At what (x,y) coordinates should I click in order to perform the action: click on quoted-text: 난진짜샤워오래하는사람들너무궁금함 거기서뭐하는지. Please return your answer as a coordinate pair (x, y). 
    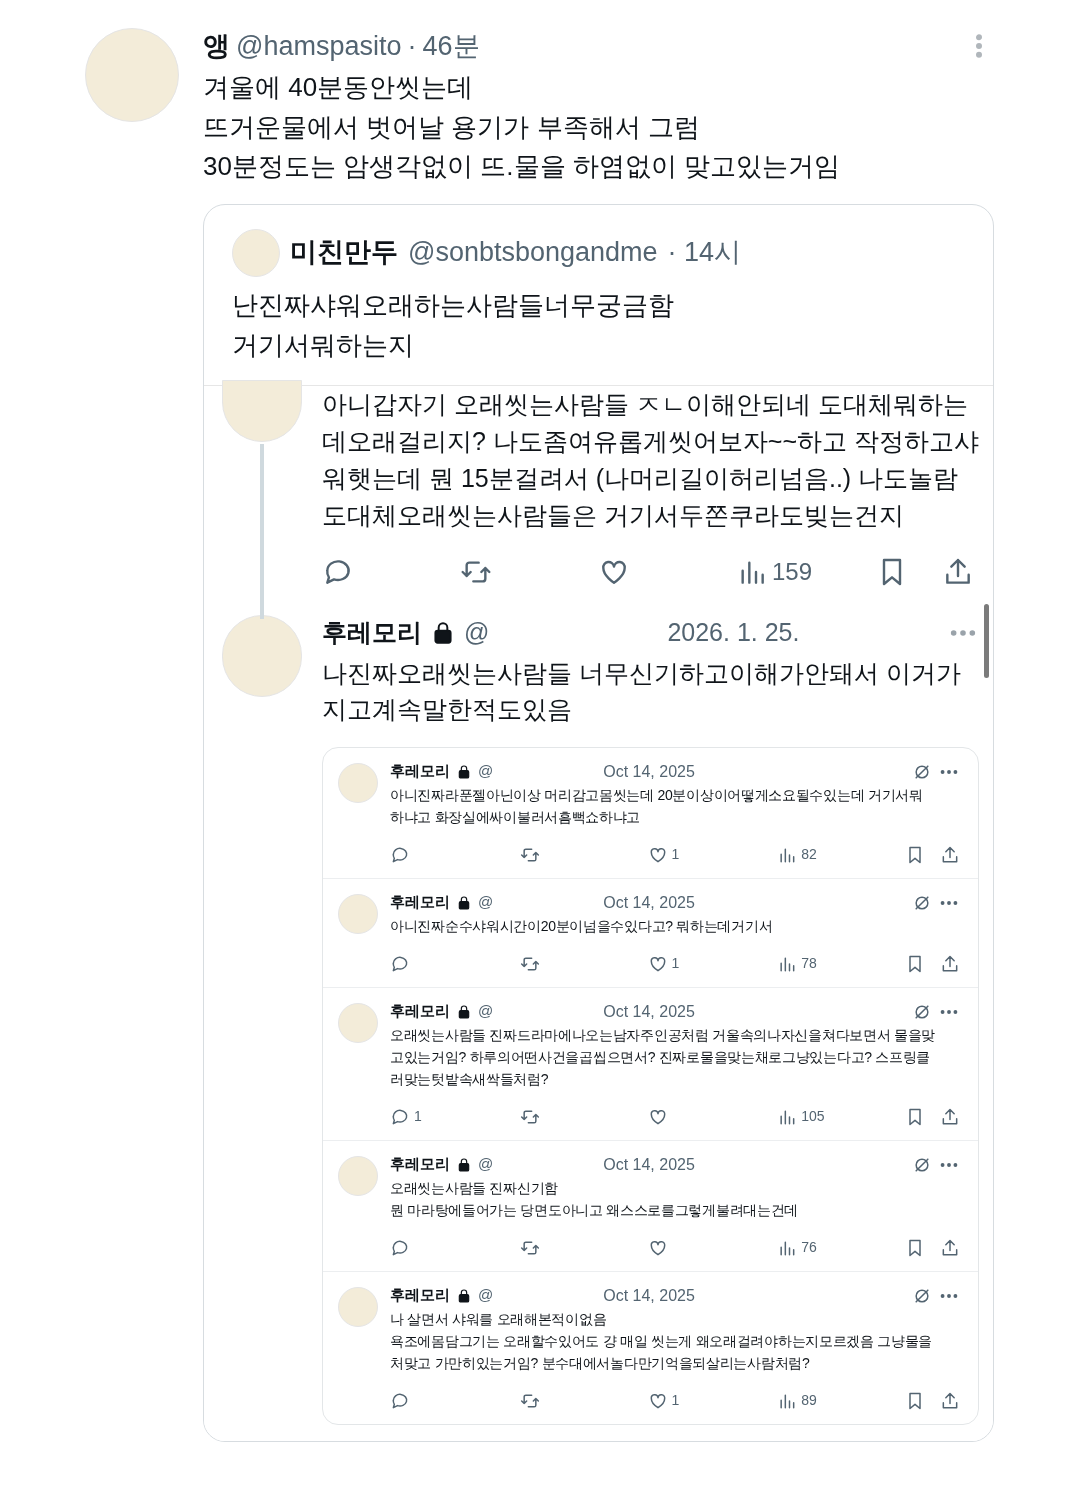
    Looking at the image, I should click on (453, 325).